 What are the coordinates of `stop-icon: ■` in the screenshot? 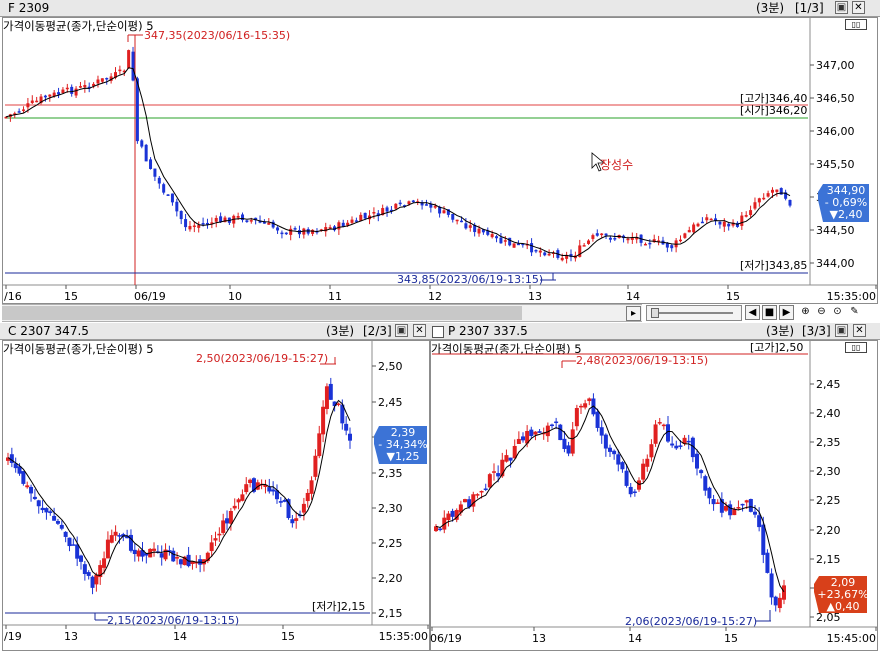 It's located at (769, 312).